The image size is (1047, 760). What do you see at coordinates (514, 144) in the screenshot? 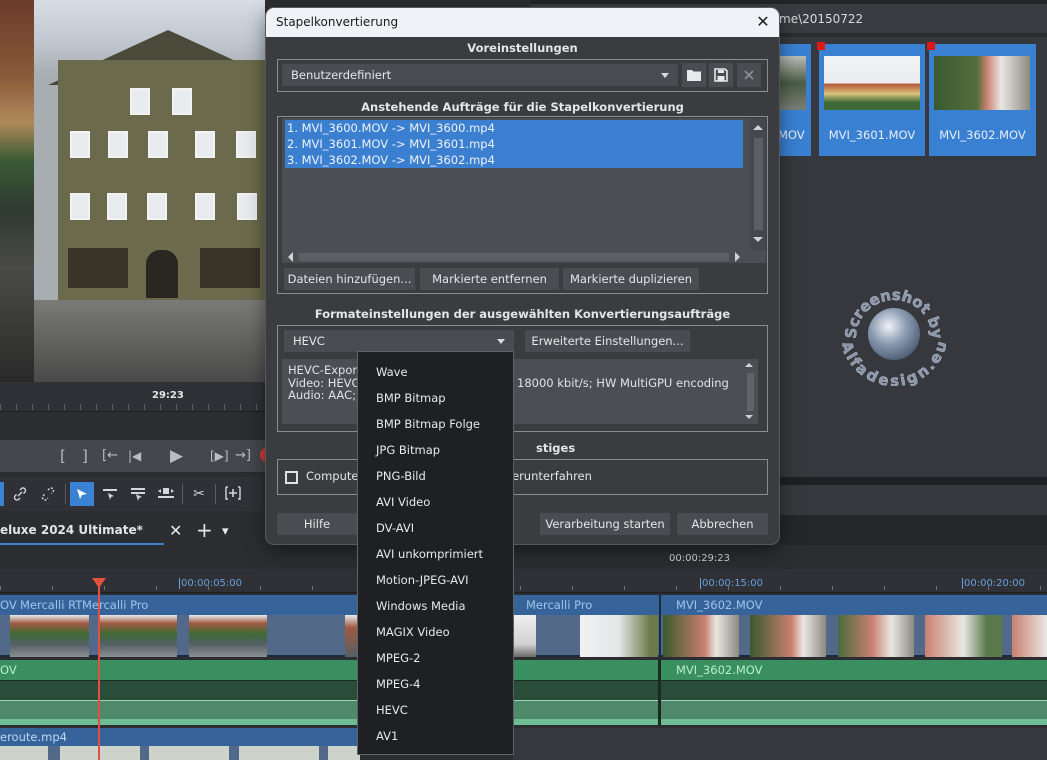
I see `job-list-item: 2. MVI_3601.MOV -> MVI_3601.mp4` at bounding box center [514, 144].